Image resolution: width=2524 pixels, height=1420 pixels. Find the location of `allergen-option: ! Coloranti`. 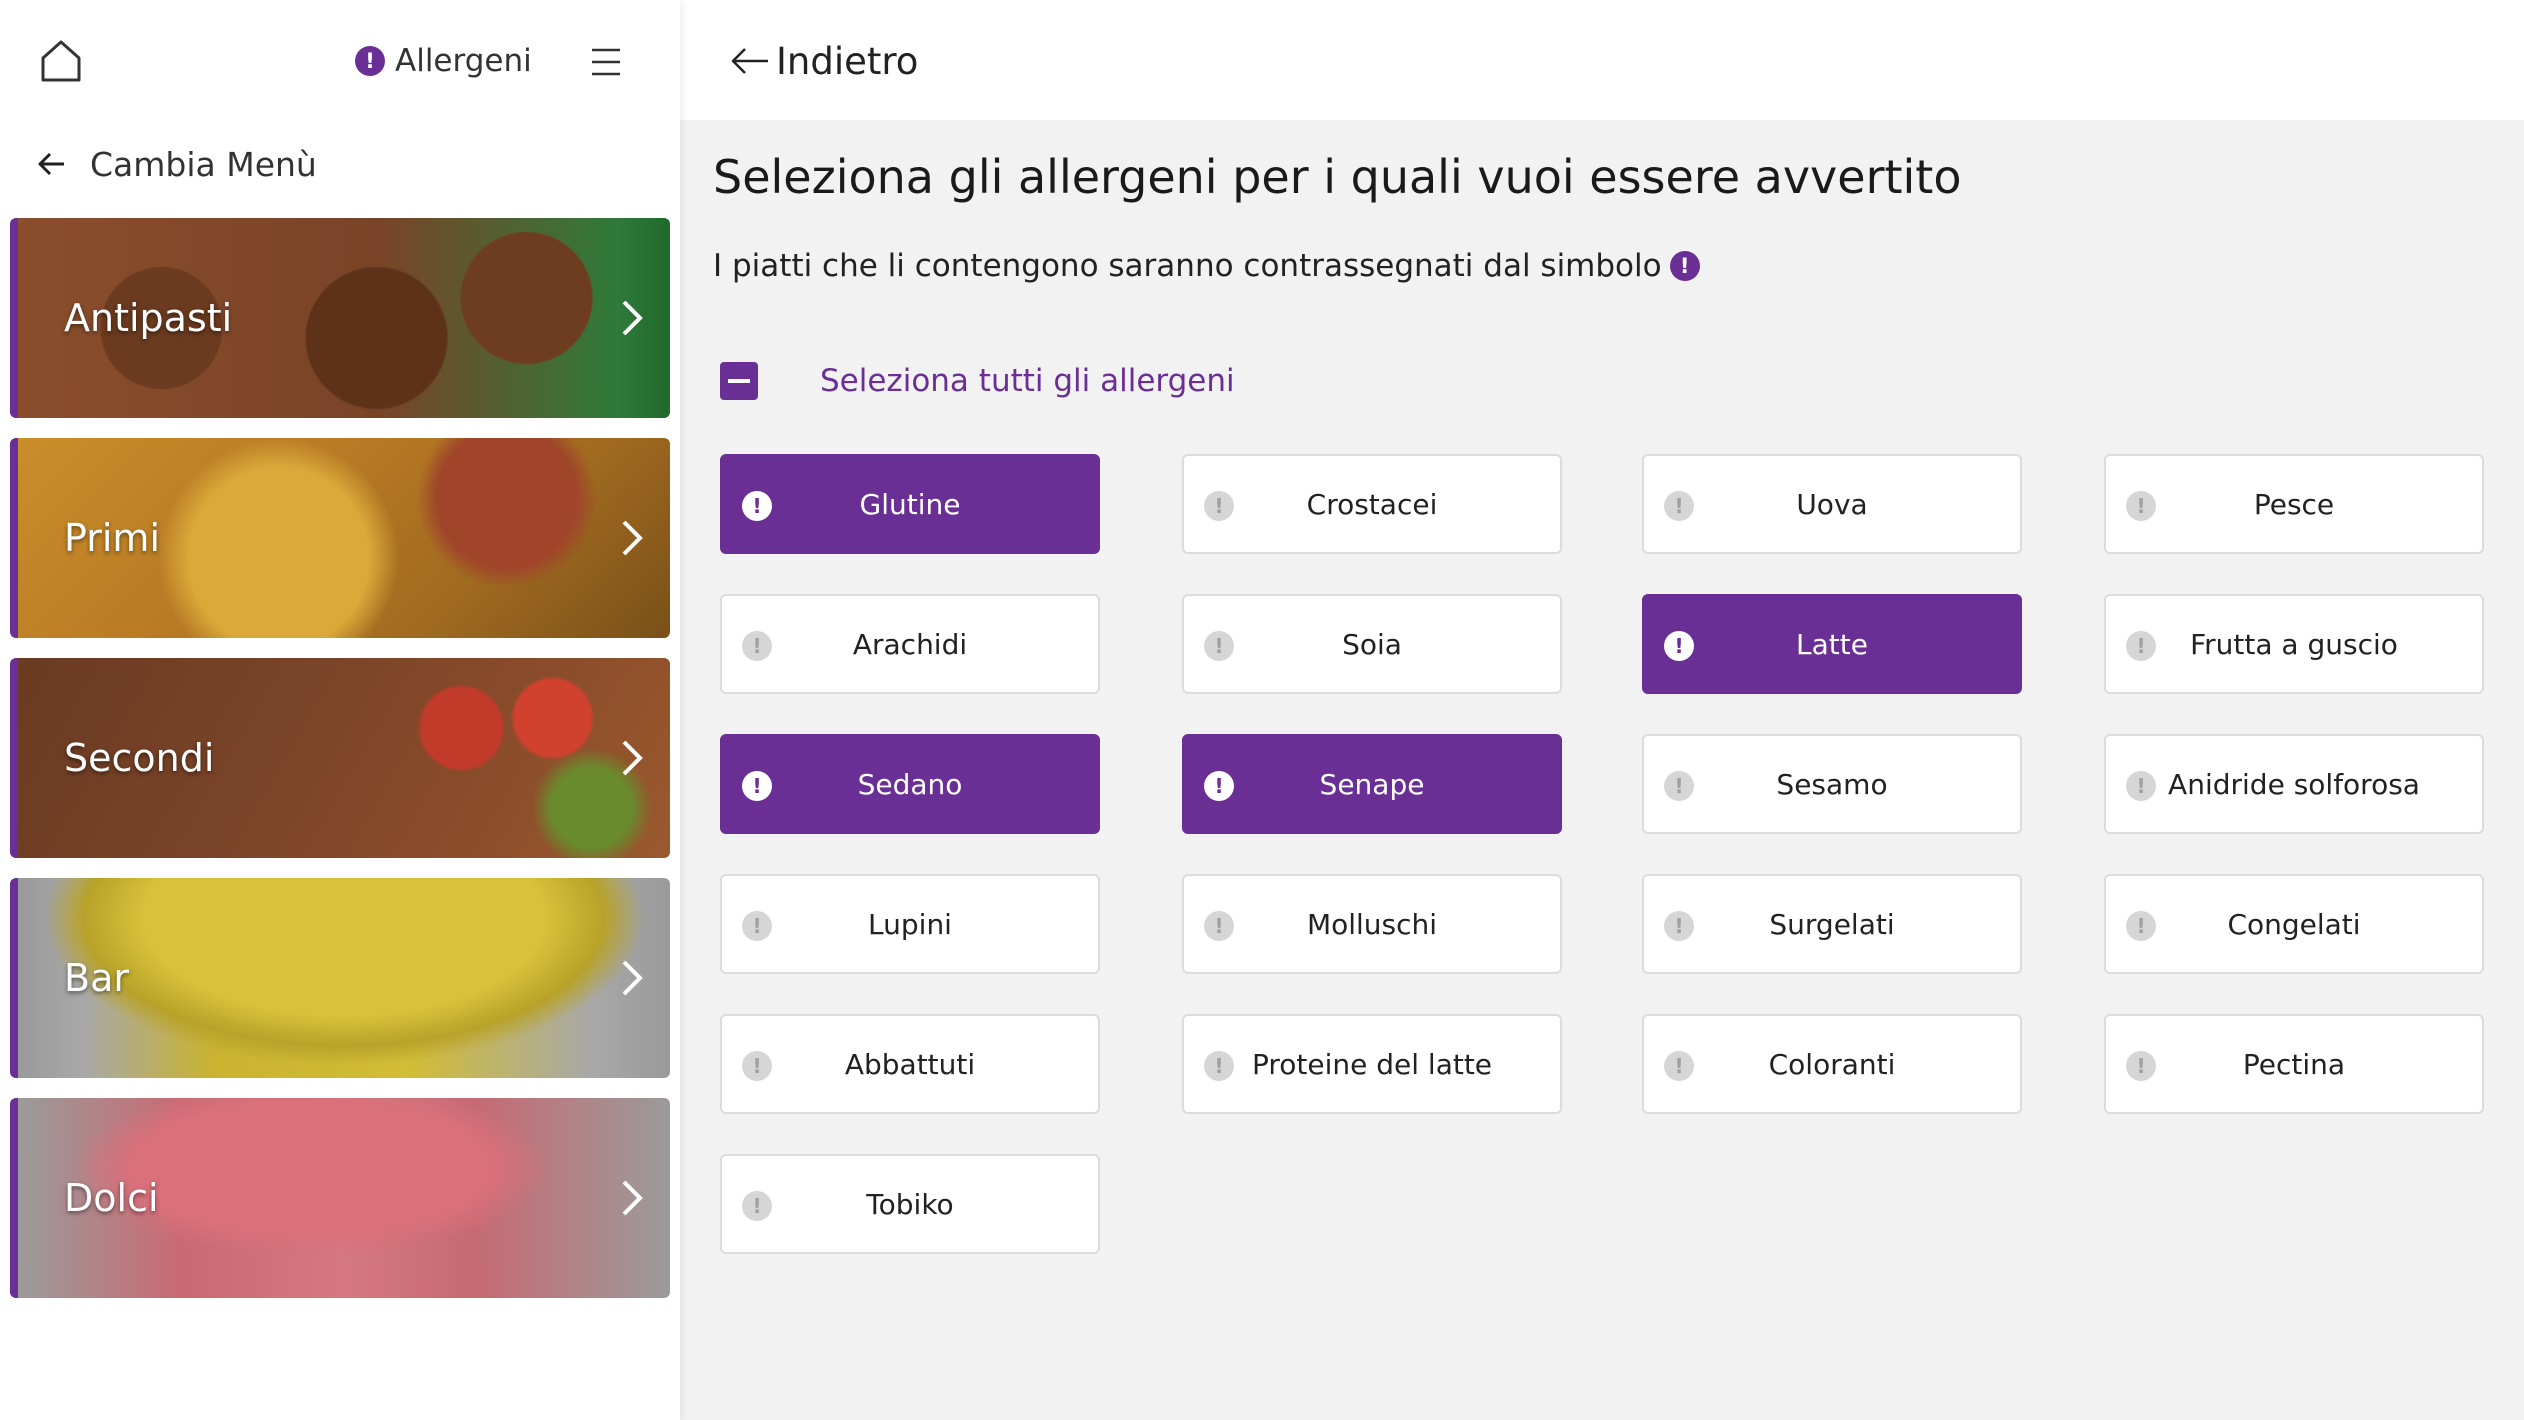

allergen-option: ! Coloranti is located at coordinates (1832, 1064).